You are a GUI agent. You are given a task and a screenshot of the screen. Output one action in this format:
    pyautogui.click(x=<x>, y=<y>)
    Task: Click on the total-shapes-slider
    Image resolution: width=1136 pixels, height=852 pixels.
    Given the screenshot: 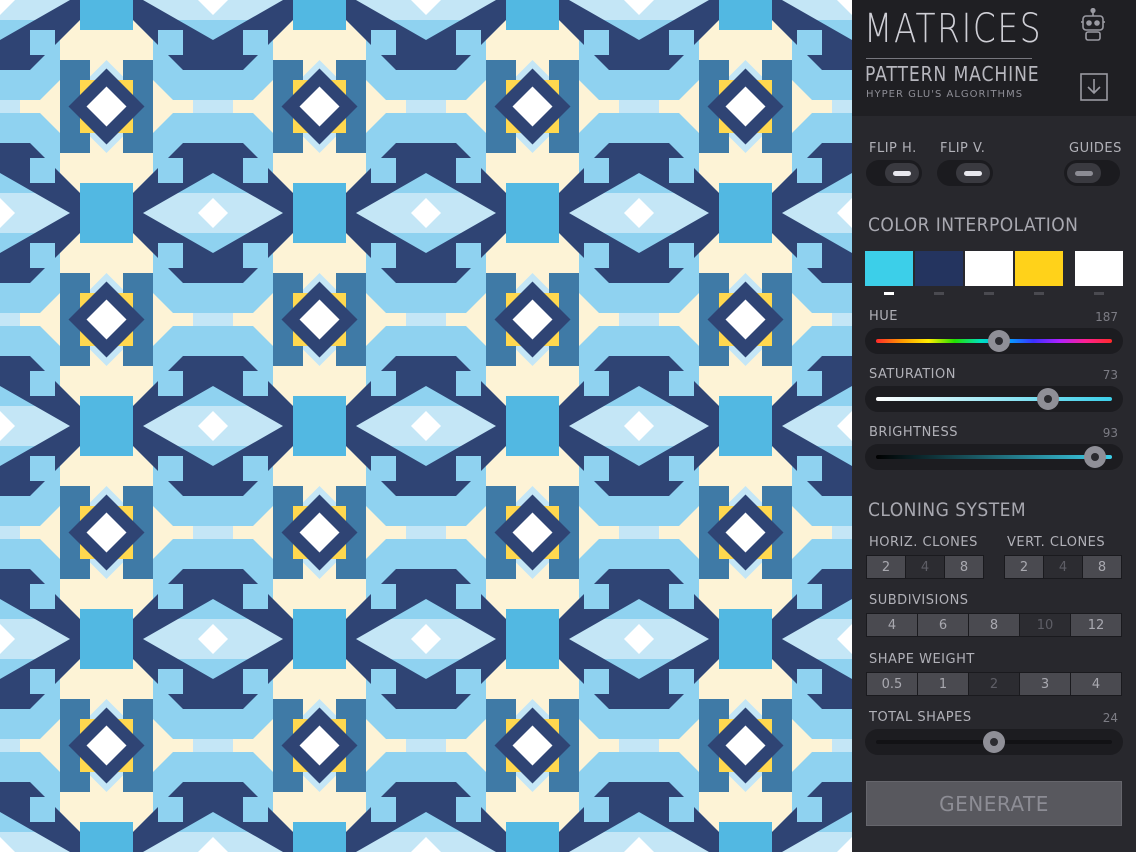 What is the action you would take?
    pyautogui.click(x=994, y=742)
    